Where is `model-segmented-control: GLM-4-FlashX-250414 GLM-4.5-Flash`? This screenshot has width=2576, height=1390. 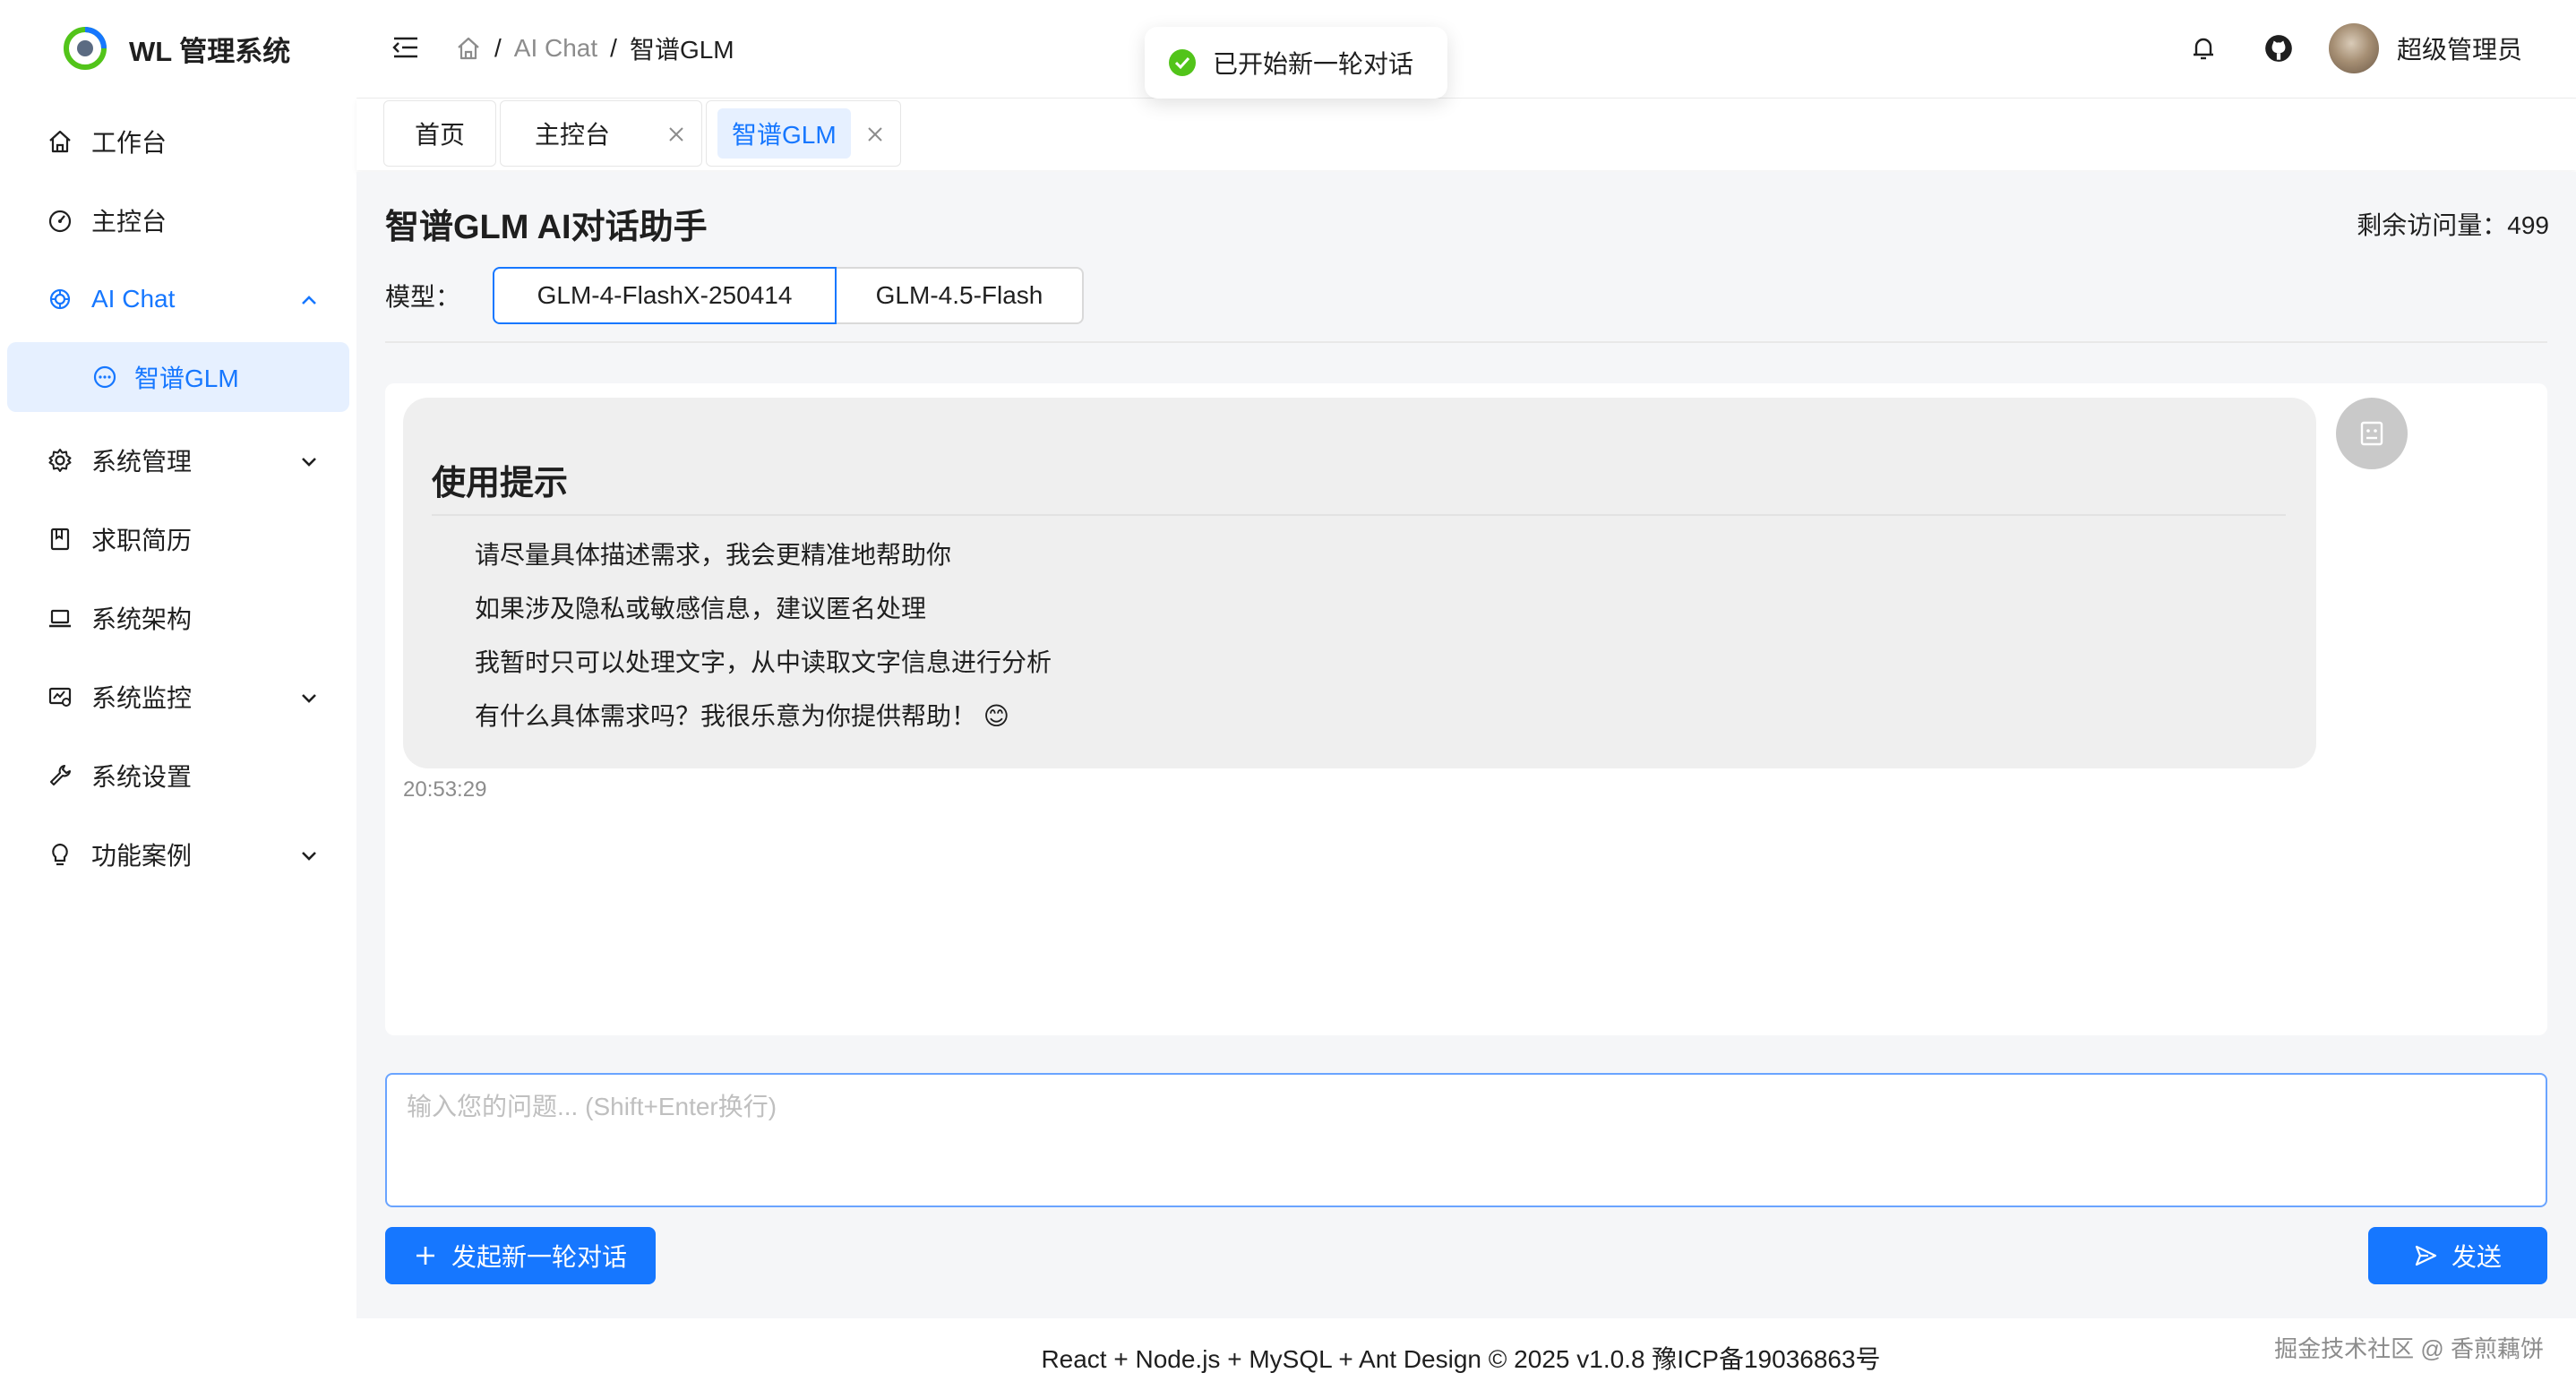
model-segmented-control: GLM-4-FlashX-250414 GLM-4.5-Flash is located at coordinates (789, 296).